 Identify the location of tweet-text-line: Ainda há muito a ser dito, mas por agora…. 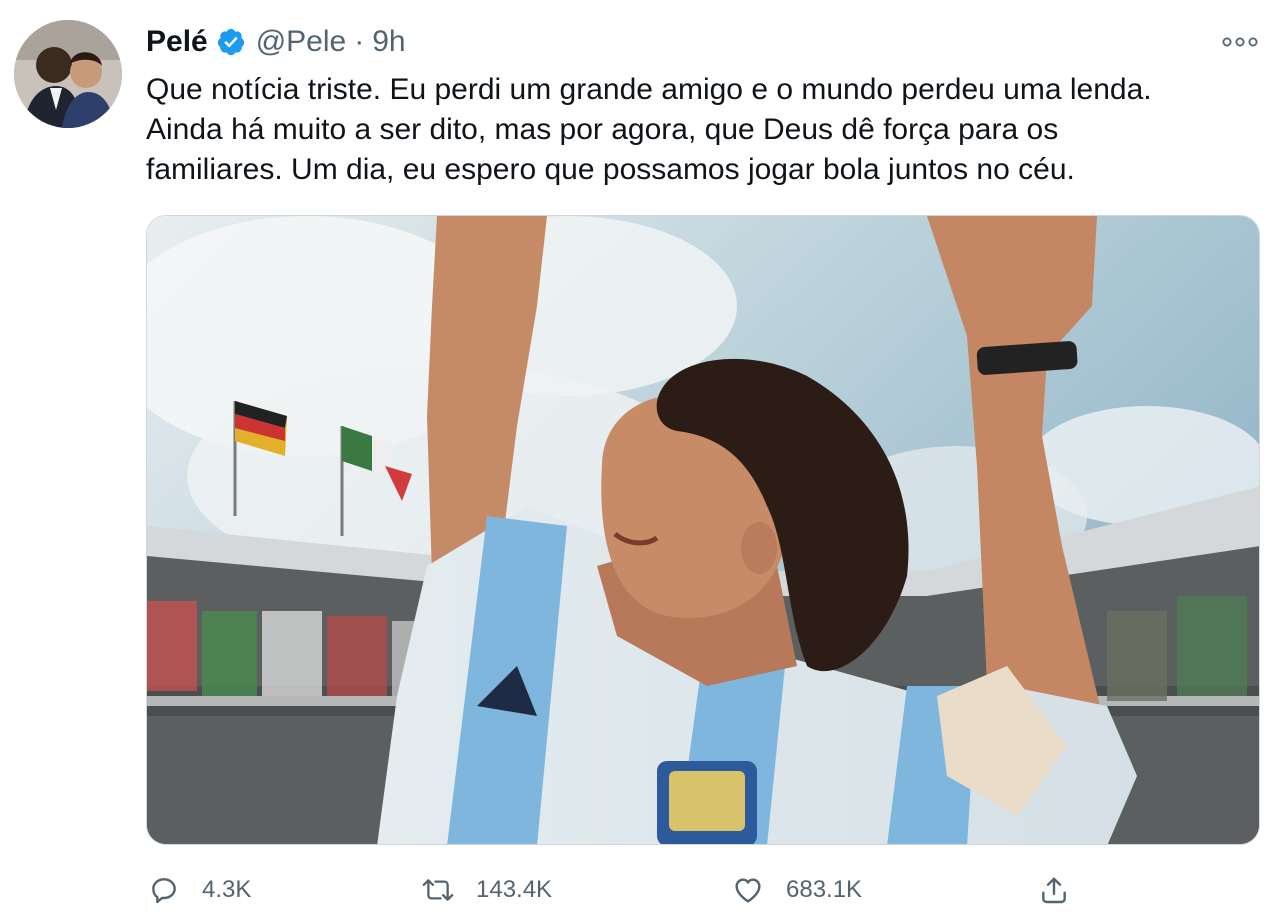
(602, 129).